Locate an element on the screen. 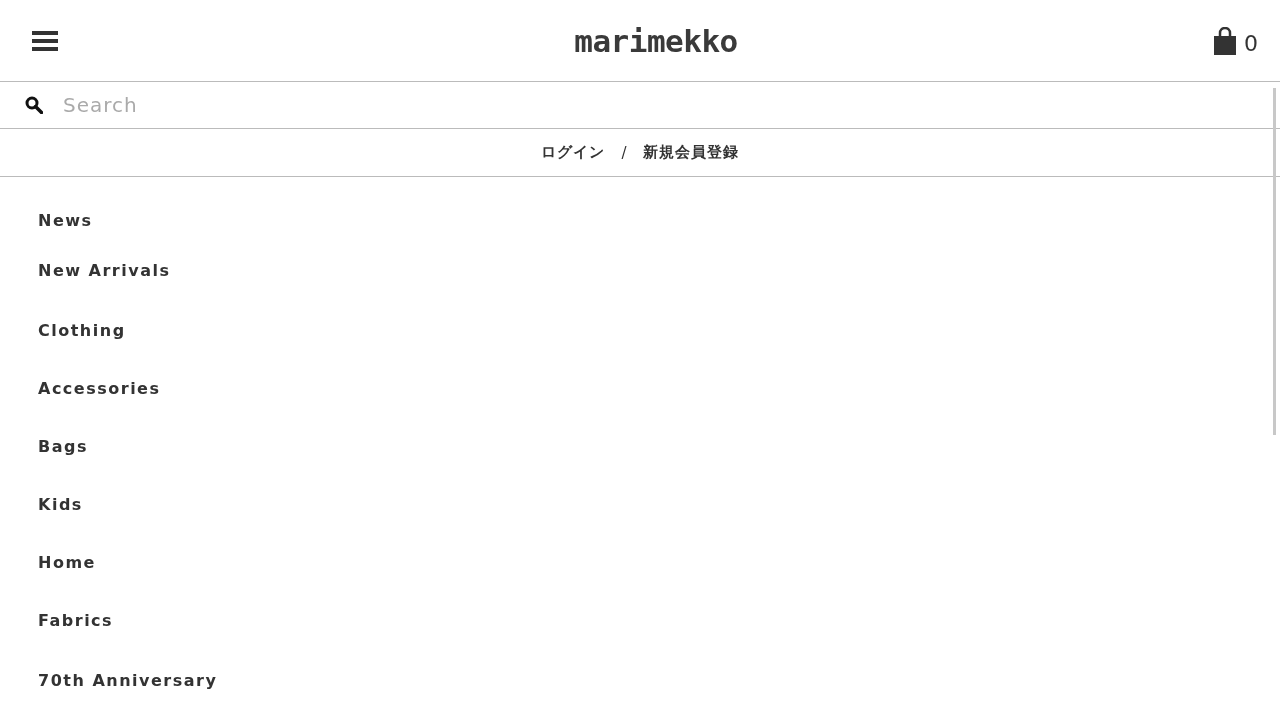  menu-item: 70th Anniversary is located at coordinates (659, 681).